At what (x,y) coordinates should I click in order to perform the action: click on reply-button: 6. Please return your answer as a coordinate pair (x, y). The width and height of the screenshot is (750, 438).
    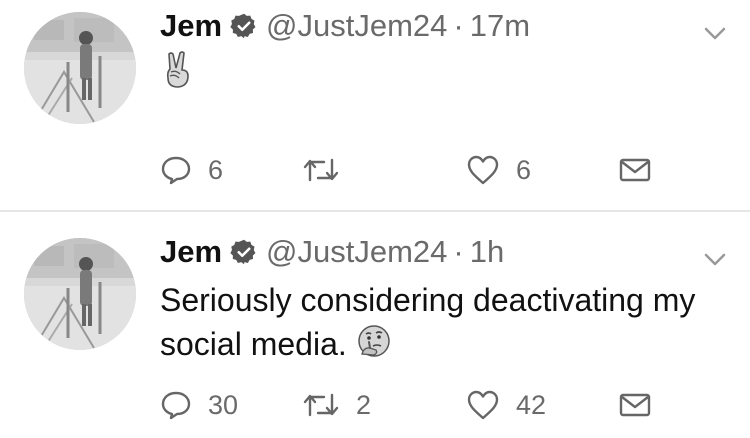
    Looking at the image, I should click on (191, 170).